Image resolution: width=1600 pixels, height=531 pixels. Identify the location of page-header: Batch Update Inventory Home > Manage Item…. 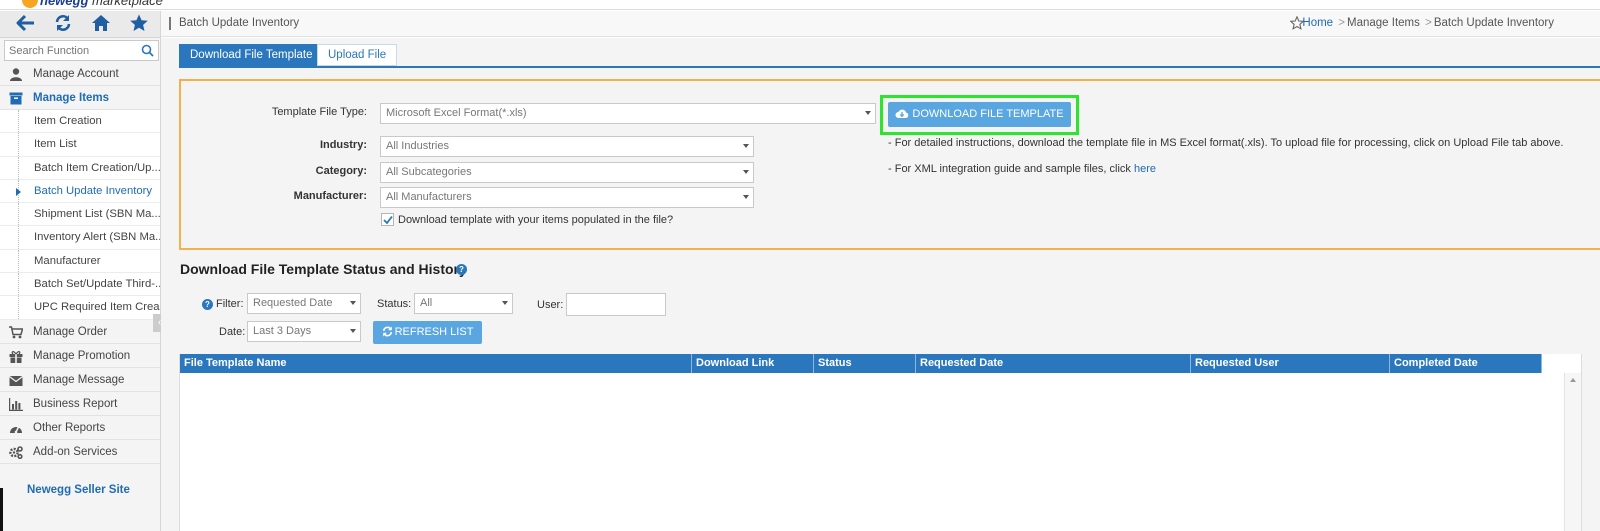
(880, 24).